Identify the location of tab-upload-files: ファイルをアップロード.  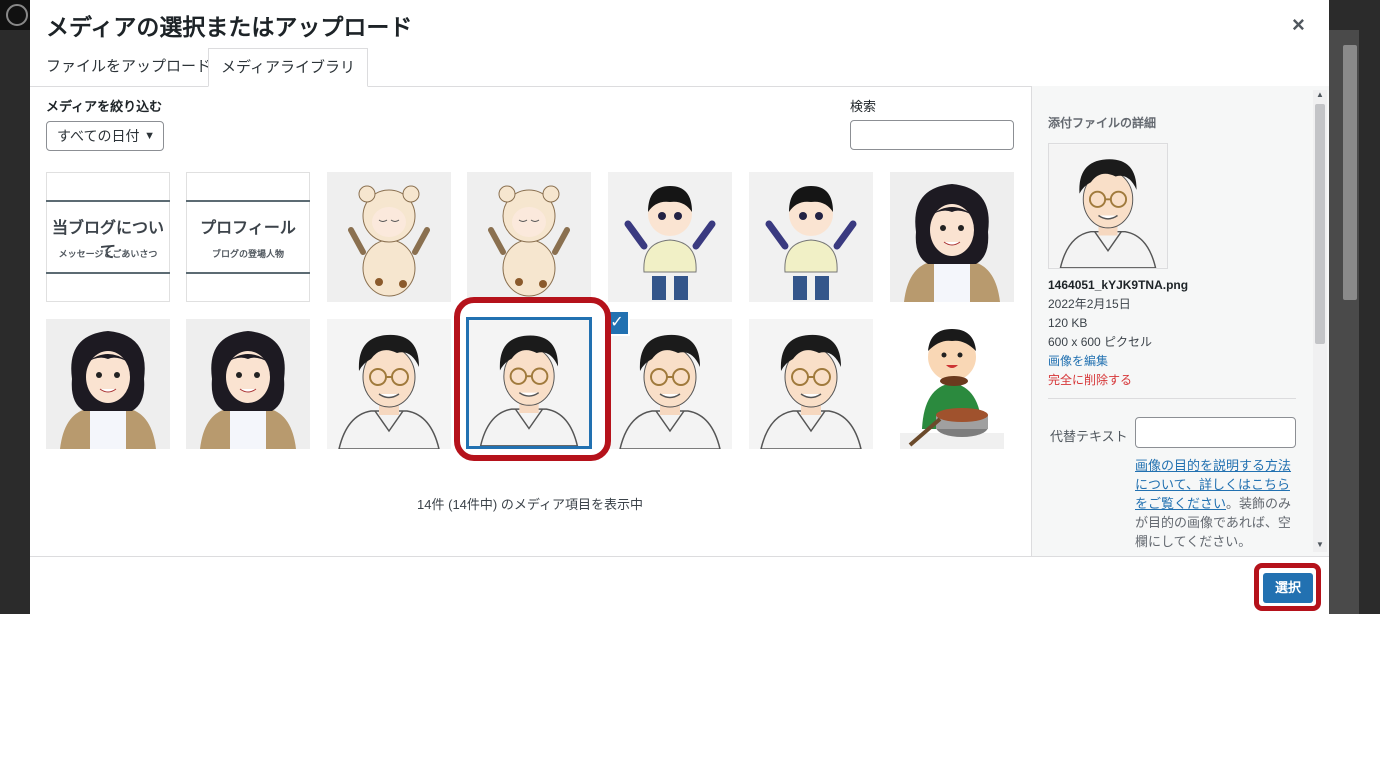
(128, 67).